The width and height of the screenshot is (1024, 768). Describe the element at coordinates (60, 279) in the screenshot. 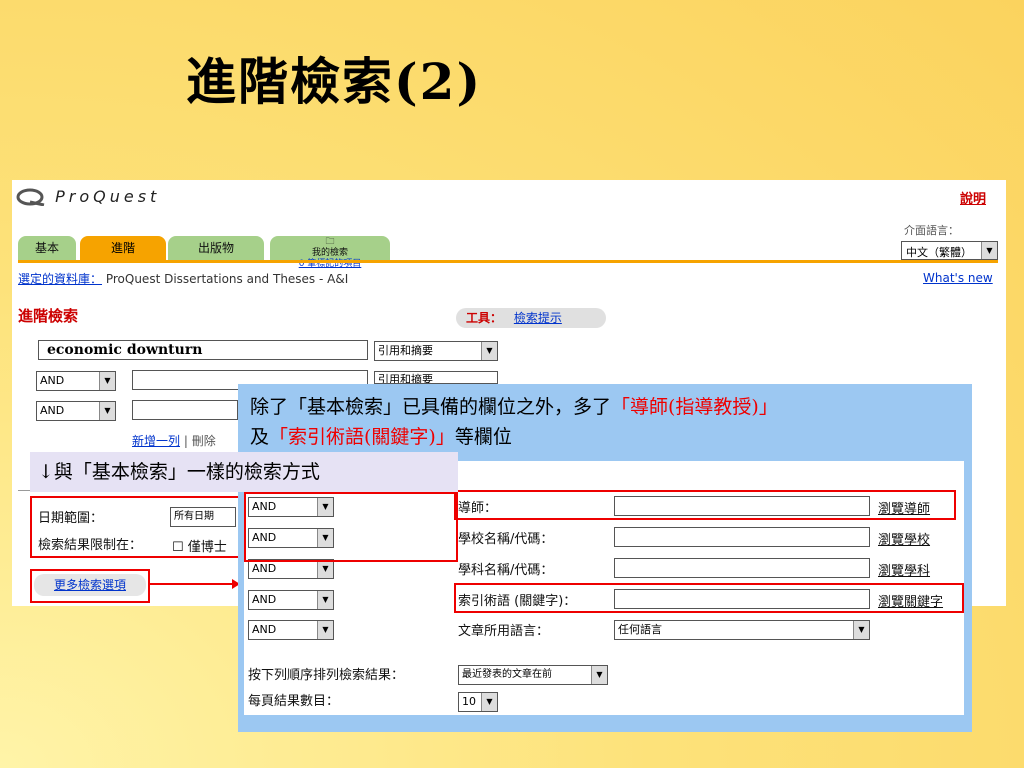

I see `selected-database-link: 選定的資料庫：` at that location.